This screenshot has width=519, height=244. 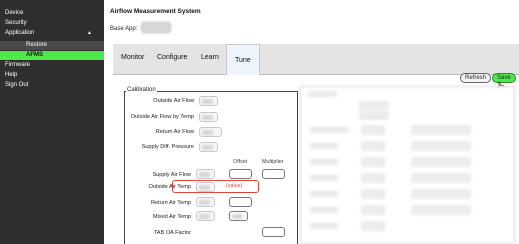 What do you see at coordinates (273, 162) in the screenshot?
I see `column-header-multiplier: Multiplier` at bounding box center [273, 162].